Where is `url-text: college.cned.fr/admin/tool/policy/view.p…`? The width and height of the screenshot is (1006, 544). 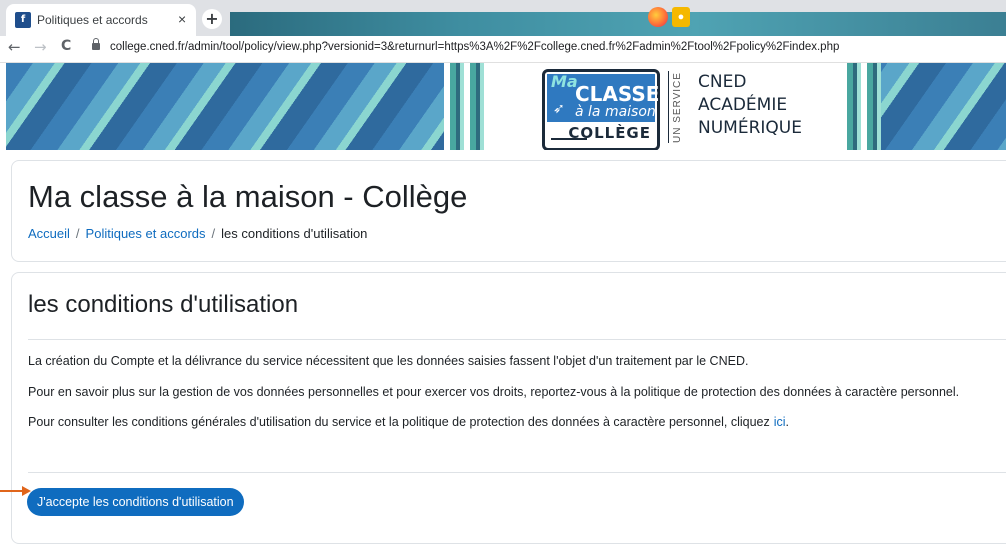 url-text: college.cned.fr/admin/tool/policy/view.p… is located at coordinates (474, 47).